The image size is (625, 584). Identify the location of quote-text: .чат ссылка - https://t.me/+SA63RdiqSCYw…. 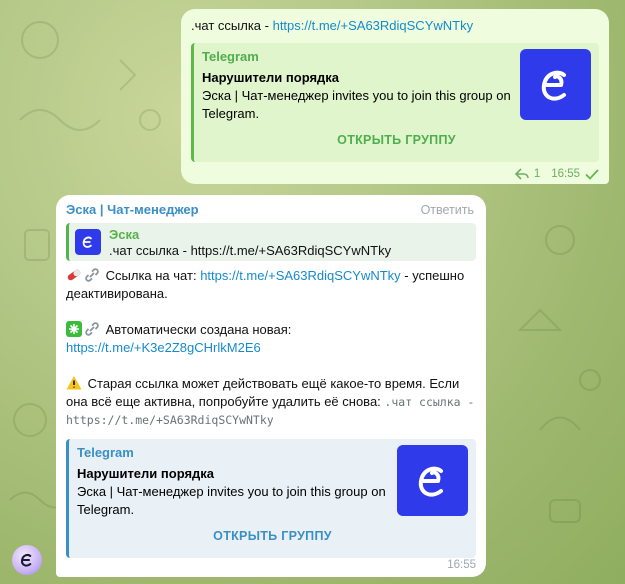
(250, 250).